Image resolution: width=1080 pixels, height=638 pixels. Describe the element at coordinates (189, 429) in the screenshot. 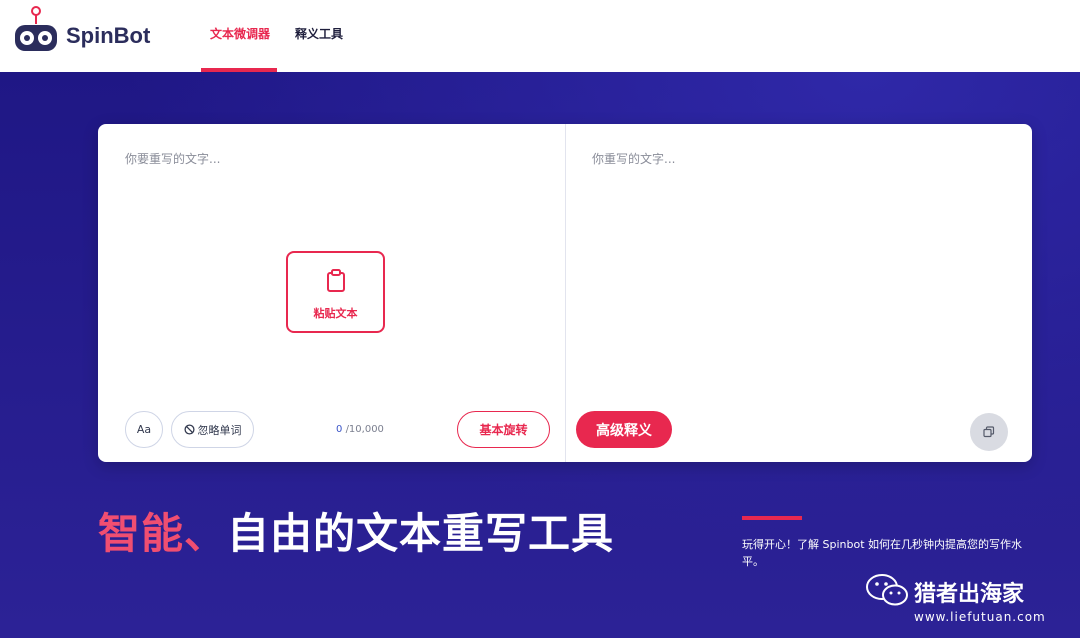

I see `ban-icon` at that location.